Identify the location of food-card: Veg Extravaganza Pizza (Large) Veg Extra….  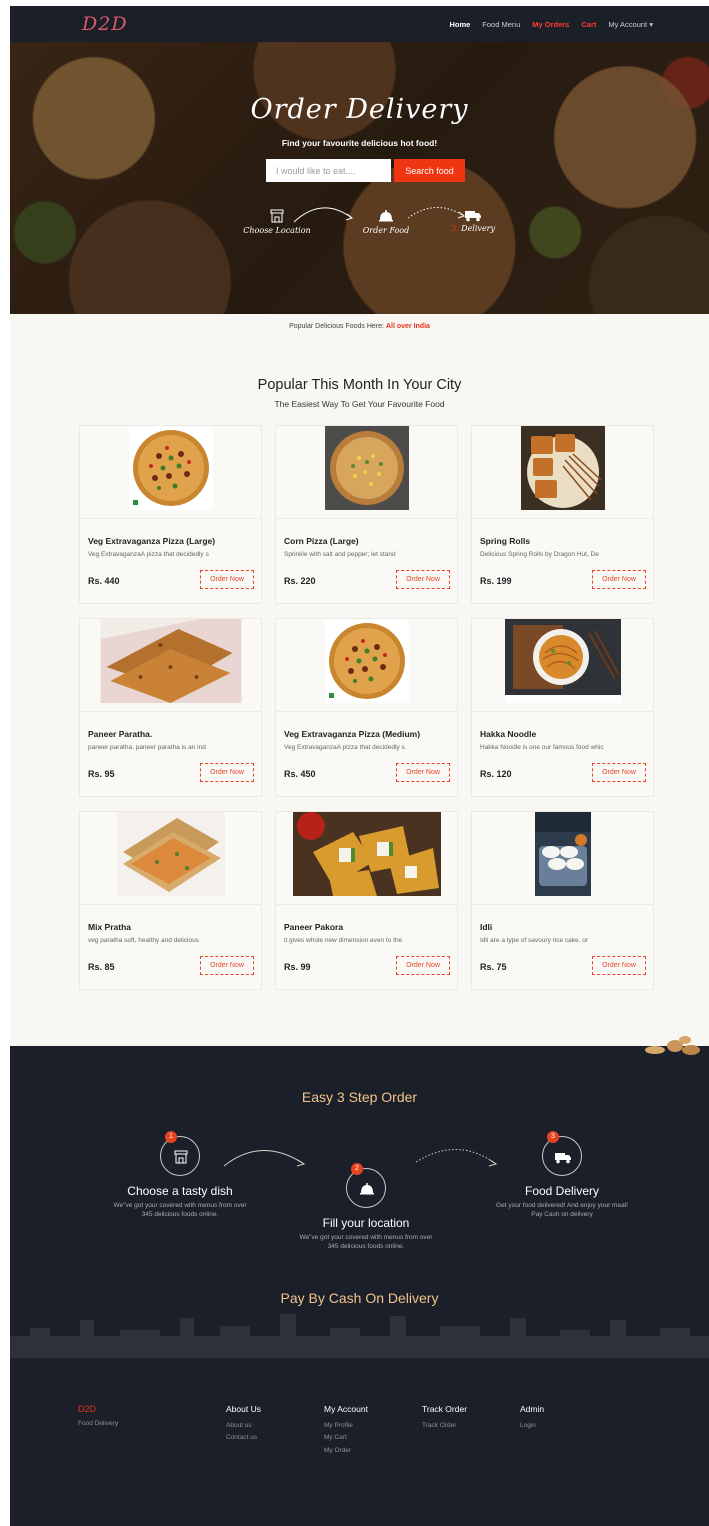
(170, 514).